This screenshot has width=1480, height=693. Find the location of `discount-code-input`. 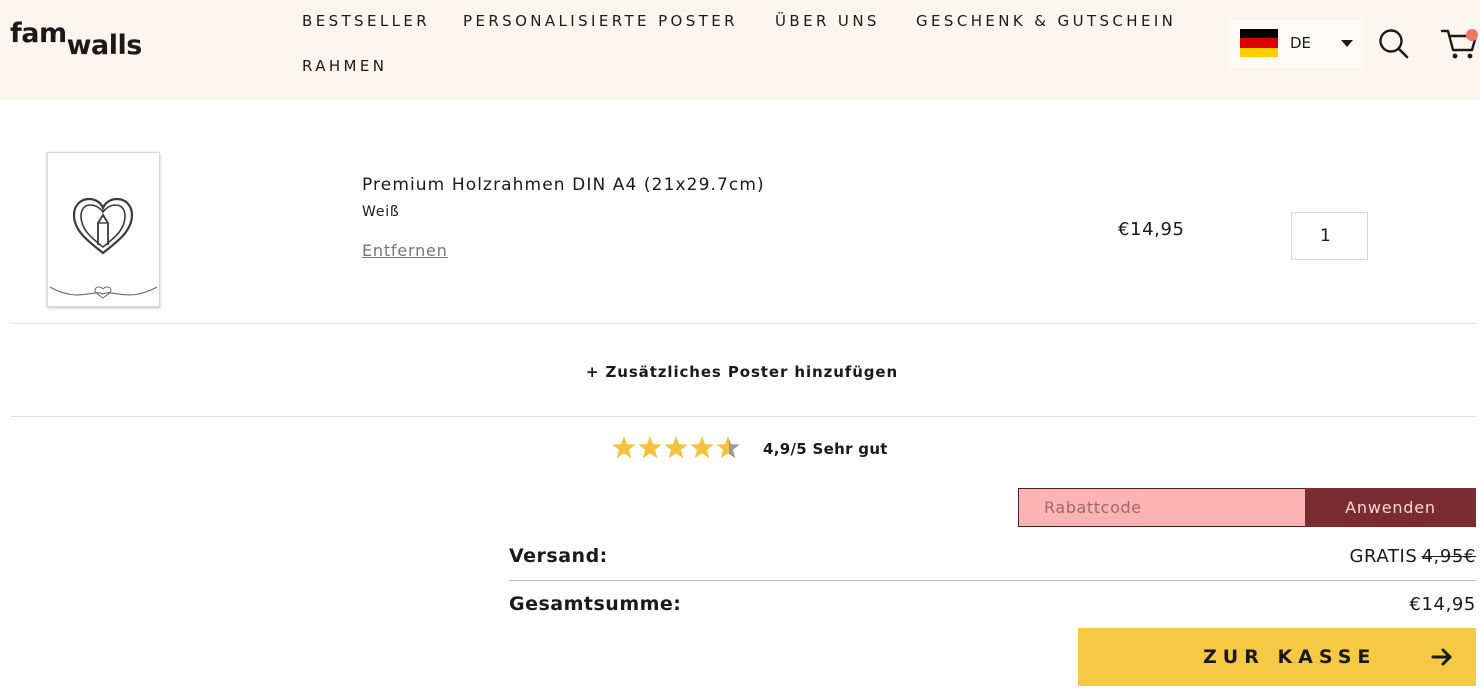

discount-code-input is located at coordinates (1162, 507).